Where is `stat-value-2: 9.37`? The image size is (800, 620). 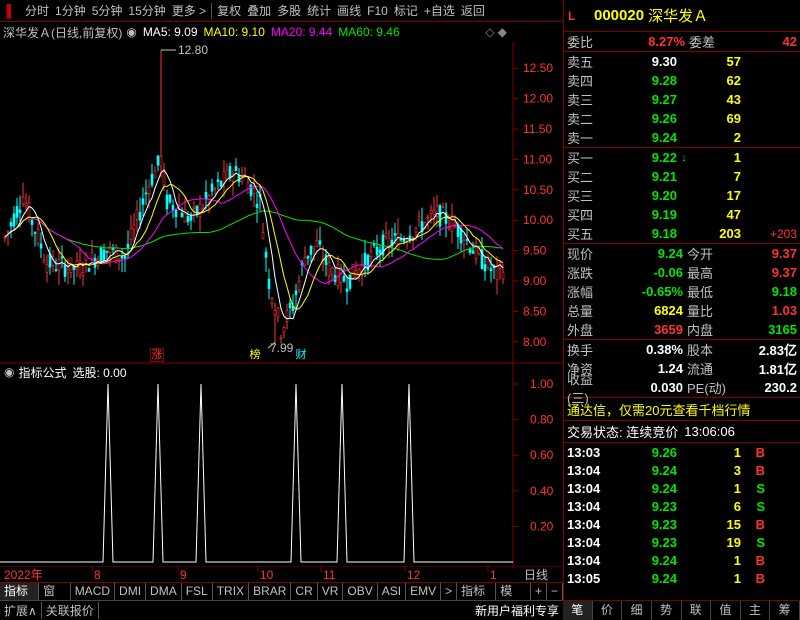
stat-value-2: 9.37 is located at coordinates (784, 253).